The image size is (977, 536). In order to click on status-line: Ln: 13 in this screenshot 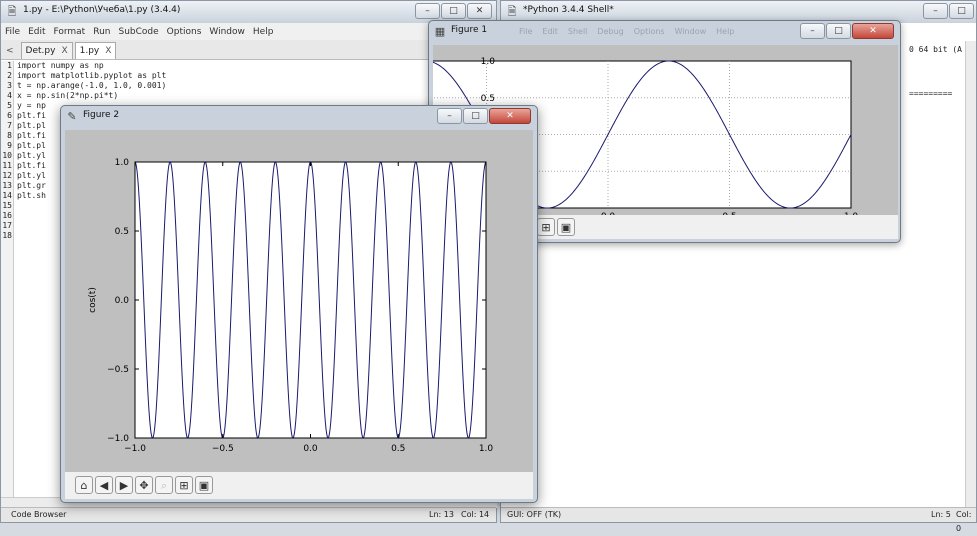, I will do `click(441, 514)`.